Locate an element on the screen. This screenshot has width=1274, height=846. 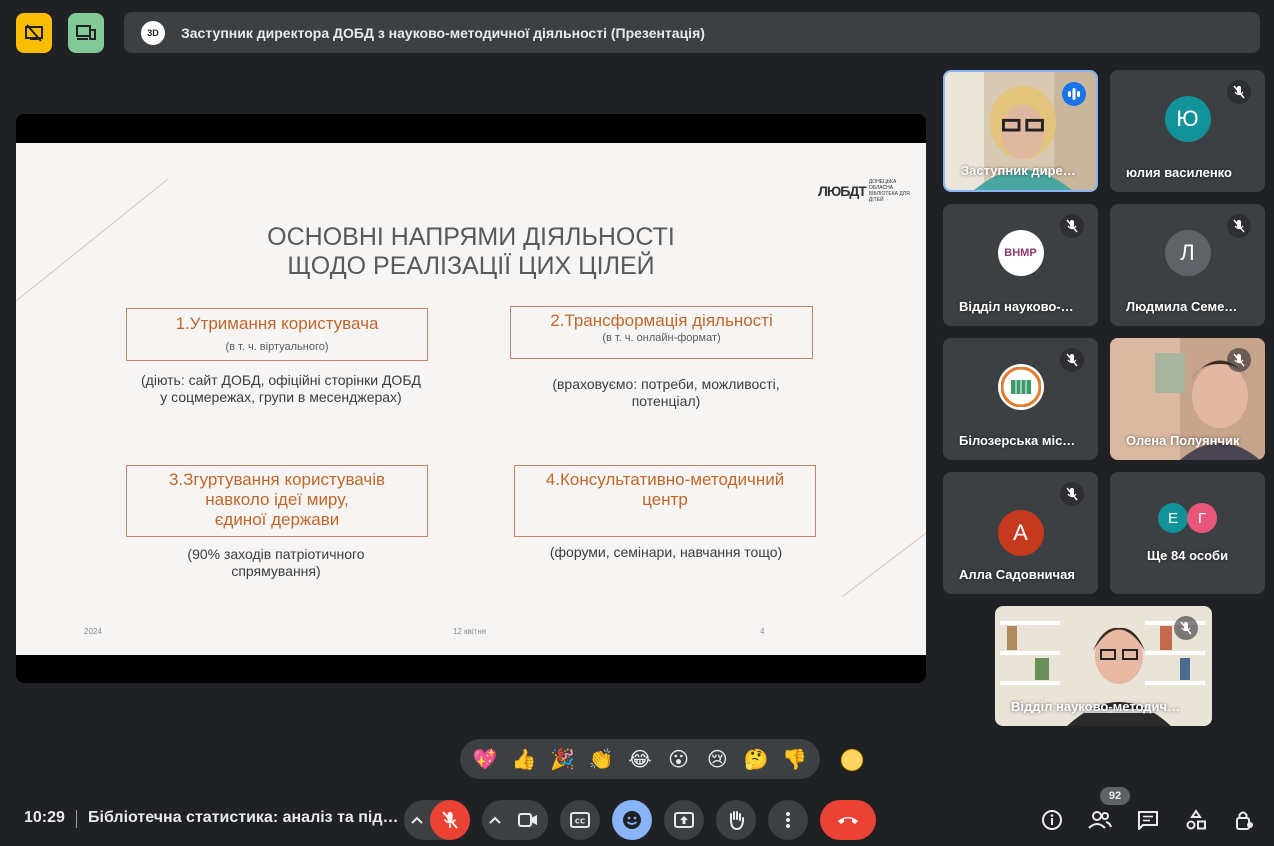
devices-icon is located at coordinates (86, 32).